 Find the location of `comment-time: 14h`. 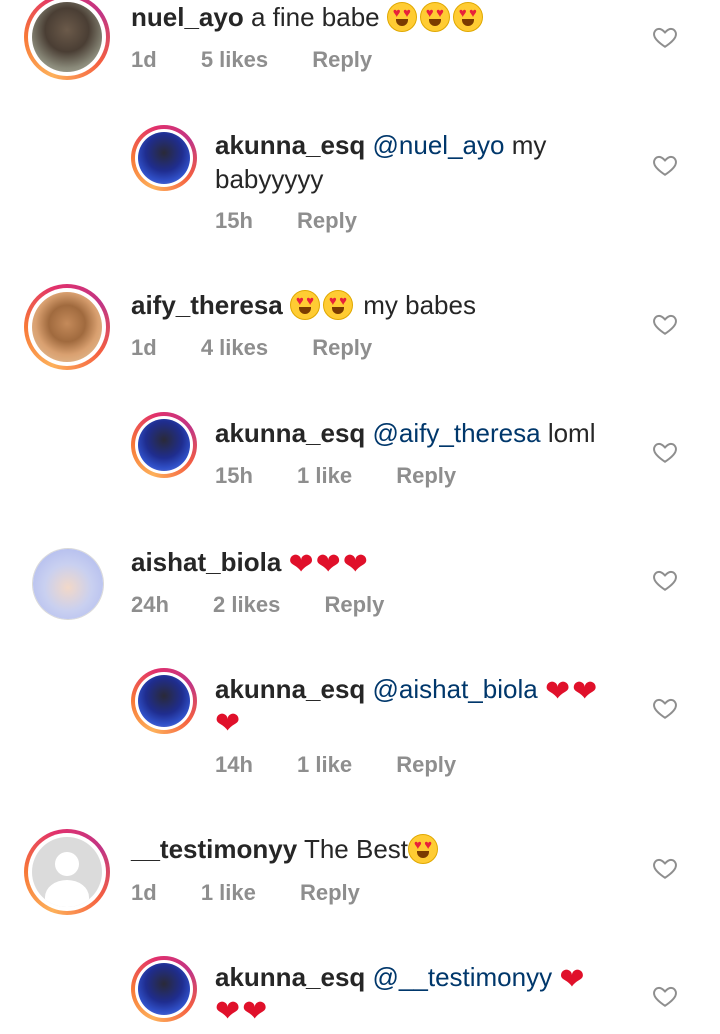

comment-time: 14h is located at coordinates (234, 764).